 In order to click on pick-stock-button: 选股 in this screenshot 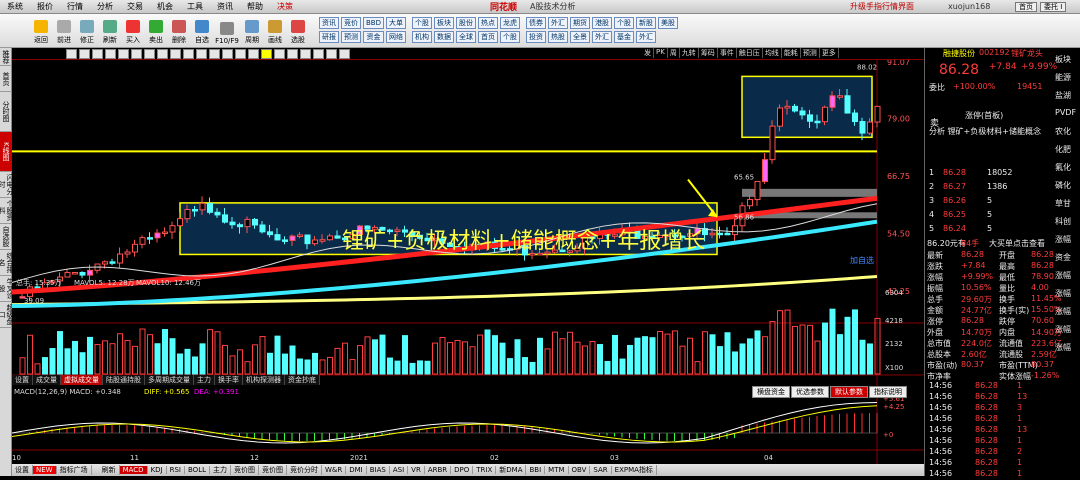, I will do `click(298, 32)`.